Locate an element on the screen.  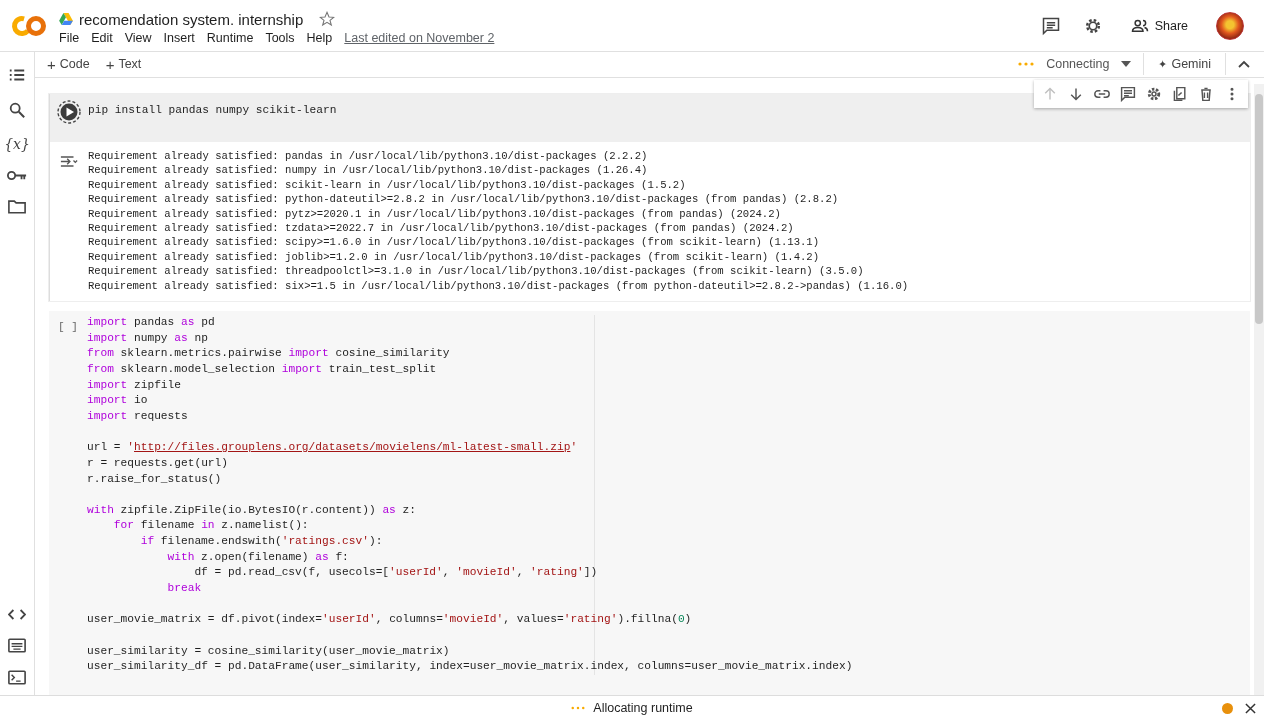
status-indicator-icon is located at coordinates (1227, 708).